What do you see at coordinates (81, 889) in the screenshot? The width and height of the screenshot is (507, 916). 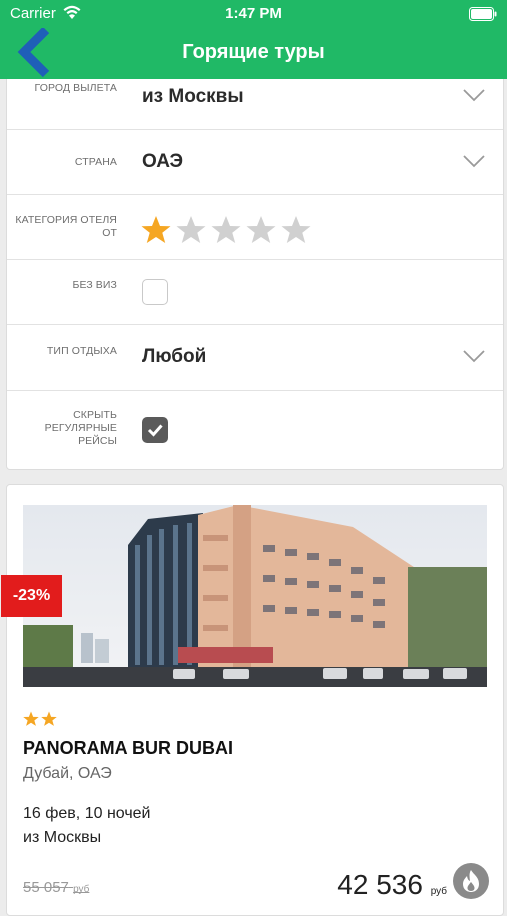 I see `old-price-currency: руб` at bounding box center [81, 889].